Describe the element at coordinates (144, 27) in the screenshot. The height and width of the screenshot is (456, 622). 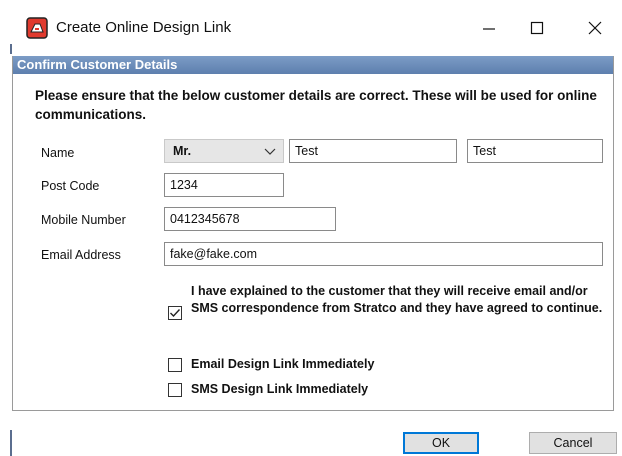
I see `window-title: Create Online Design Link` at that location.